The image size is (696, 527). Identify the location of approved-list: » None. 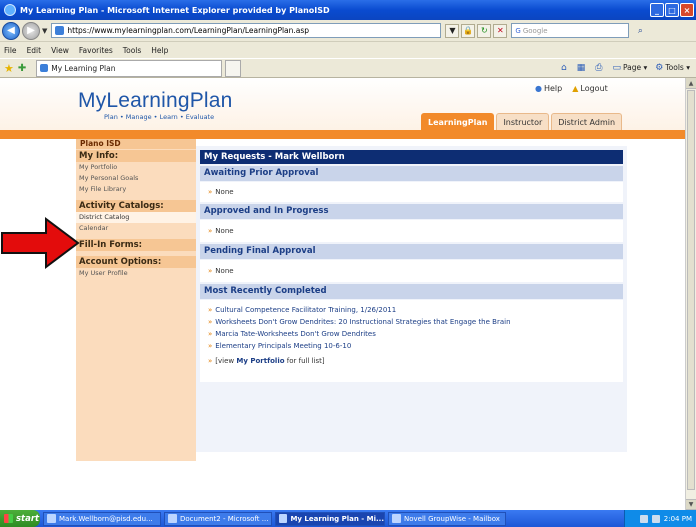
(411, 231).